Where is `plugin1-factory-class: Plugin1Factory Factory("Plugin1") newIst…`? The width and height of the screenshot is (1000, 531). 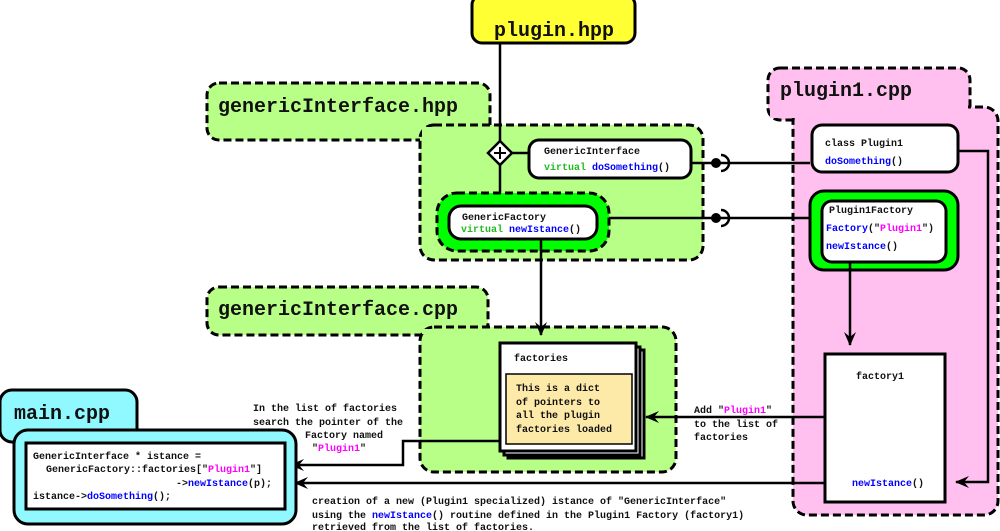 plugin1-factory-class: Plugin1Factory Factory("Plugin1") newIst… is located at coordinates (884, 230).